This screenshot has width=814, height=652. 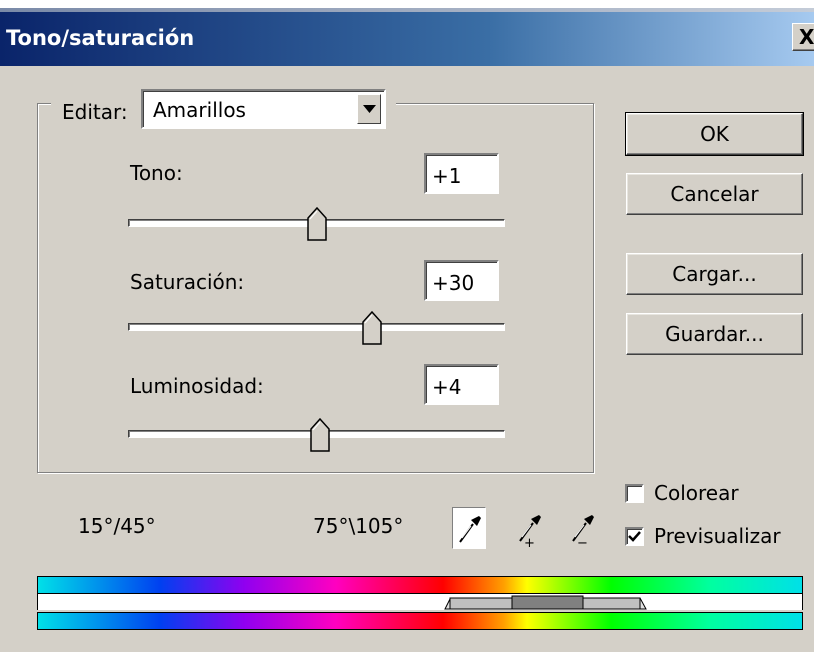 I want to click on lightness-label: Luminosidad:, so click(x=197, y=386).